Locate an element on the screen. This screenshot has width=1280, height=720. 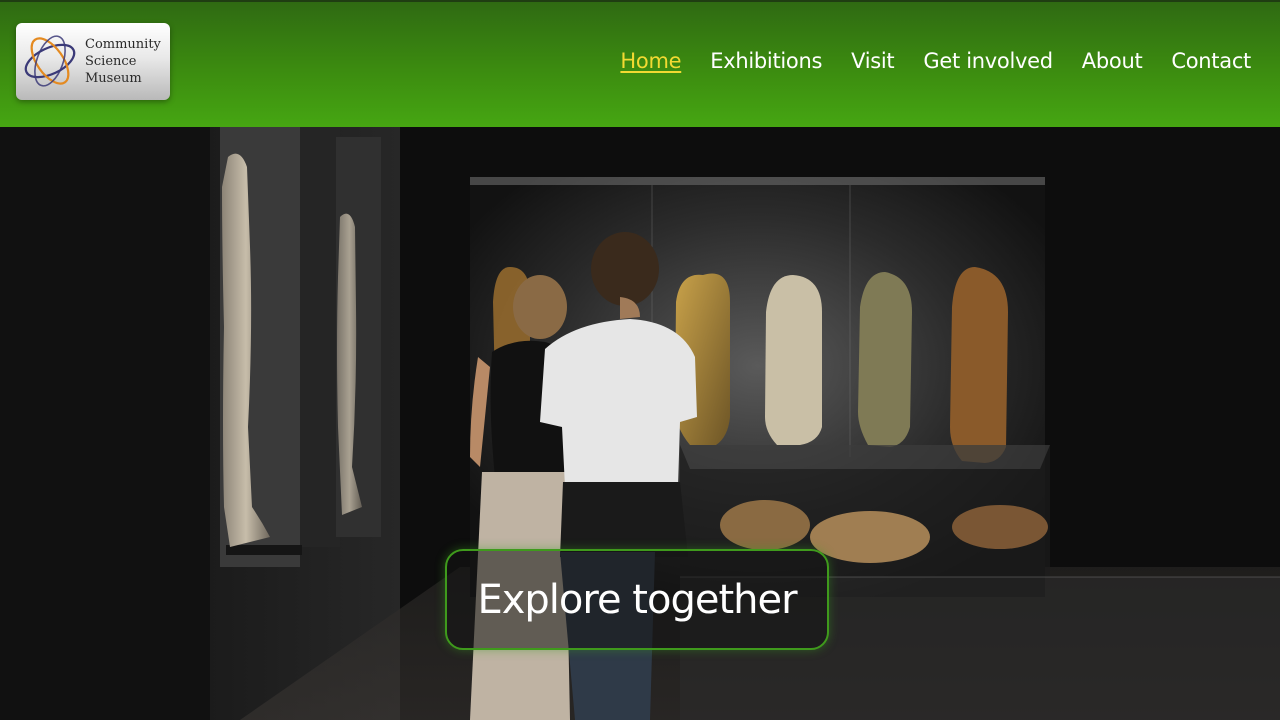
explore-together-button: Explore together is located at coordinates (637, 599).